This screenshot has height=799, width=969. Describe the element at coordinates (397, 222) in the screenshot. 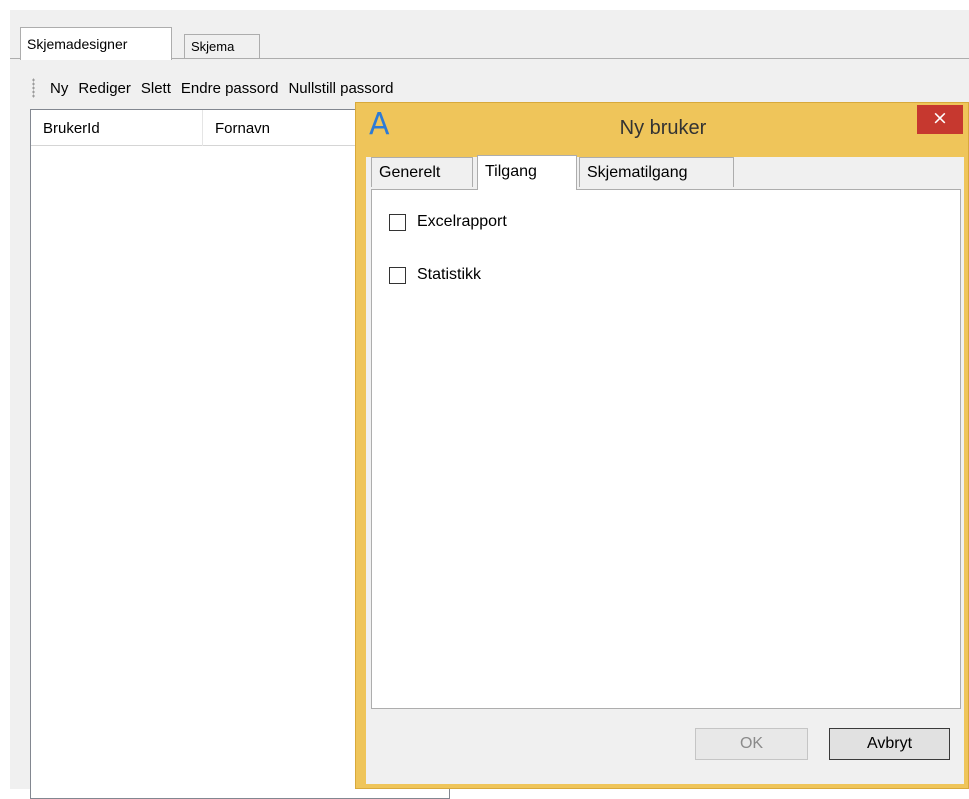

I see `excelrapport-checkbox` at that location.